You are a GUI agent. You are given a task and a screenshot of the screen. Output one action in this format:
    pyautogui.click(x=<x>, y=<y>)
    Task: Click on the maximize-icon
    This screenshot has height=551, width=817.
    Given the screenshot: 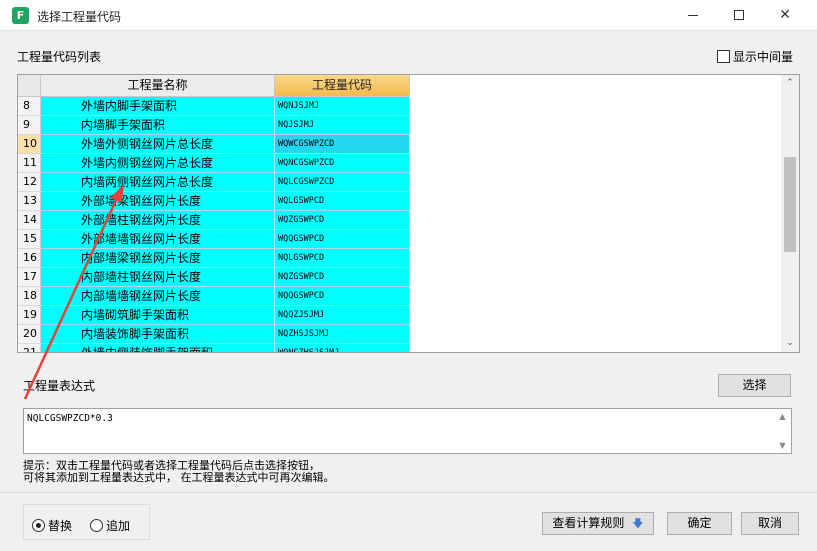 What is the action you would take?
    pyautogui.click(x=739, y=15)
    